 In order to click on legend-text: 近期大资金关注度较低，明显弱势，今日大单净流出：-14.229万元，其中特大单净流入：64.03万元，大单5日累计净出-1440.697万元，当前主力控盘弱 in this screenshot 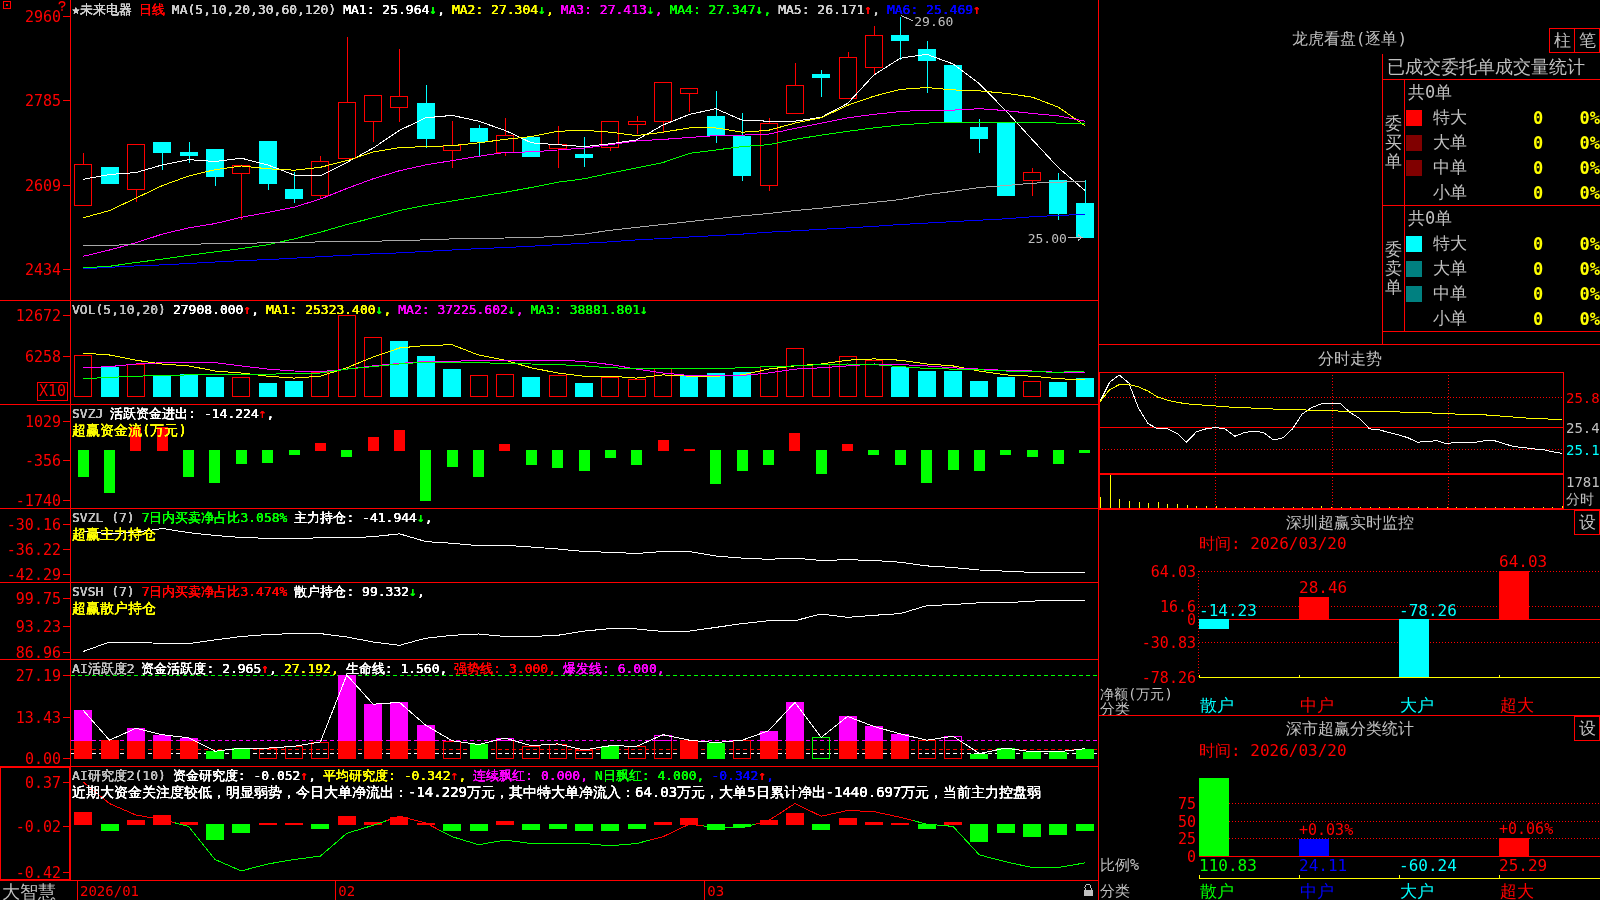, I will do `click(557, 792)`.